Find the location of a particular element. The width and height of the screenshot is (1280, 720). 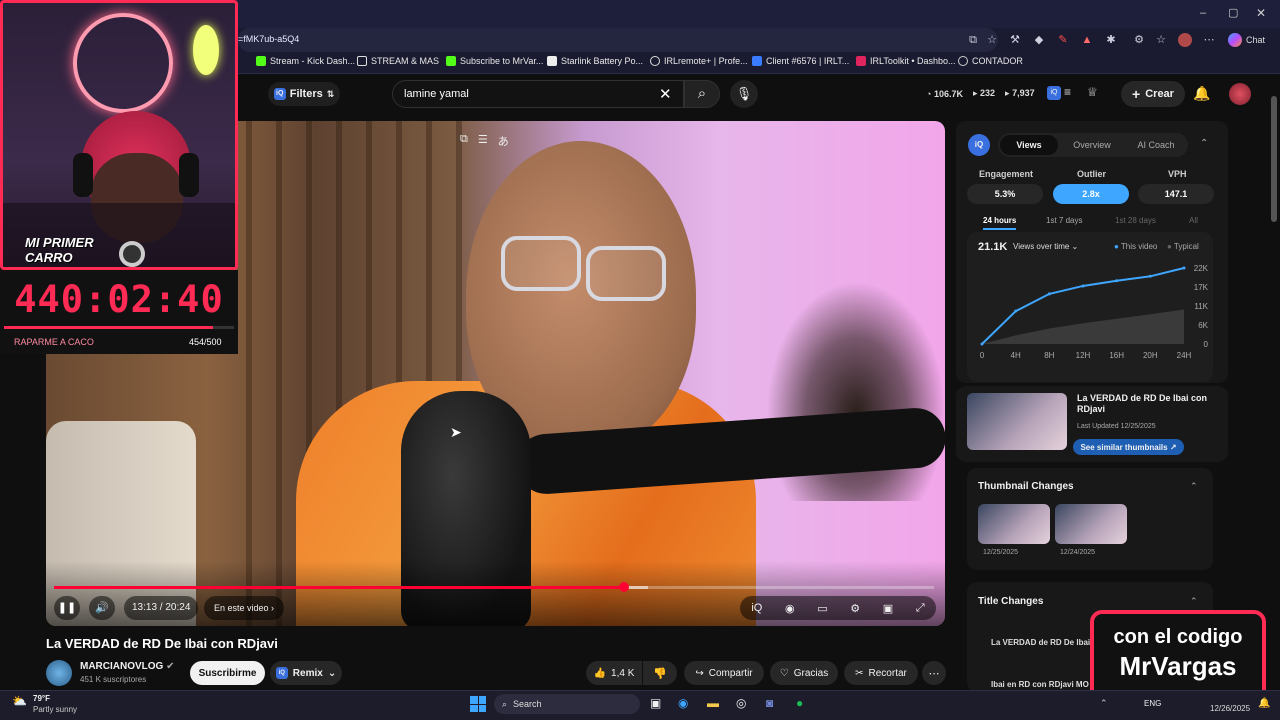

extension-red-icon: ▲ is located at coordinates (1087, 40).